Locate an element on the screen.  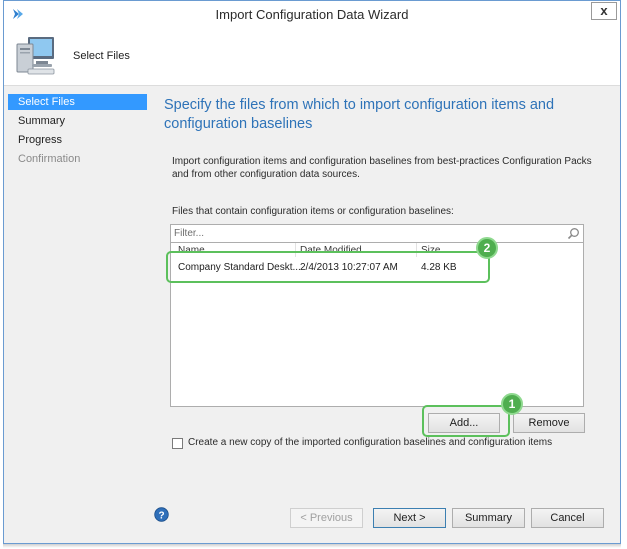
window-title: Import Configuration Data Wizard is located at coordinates (312, 14).